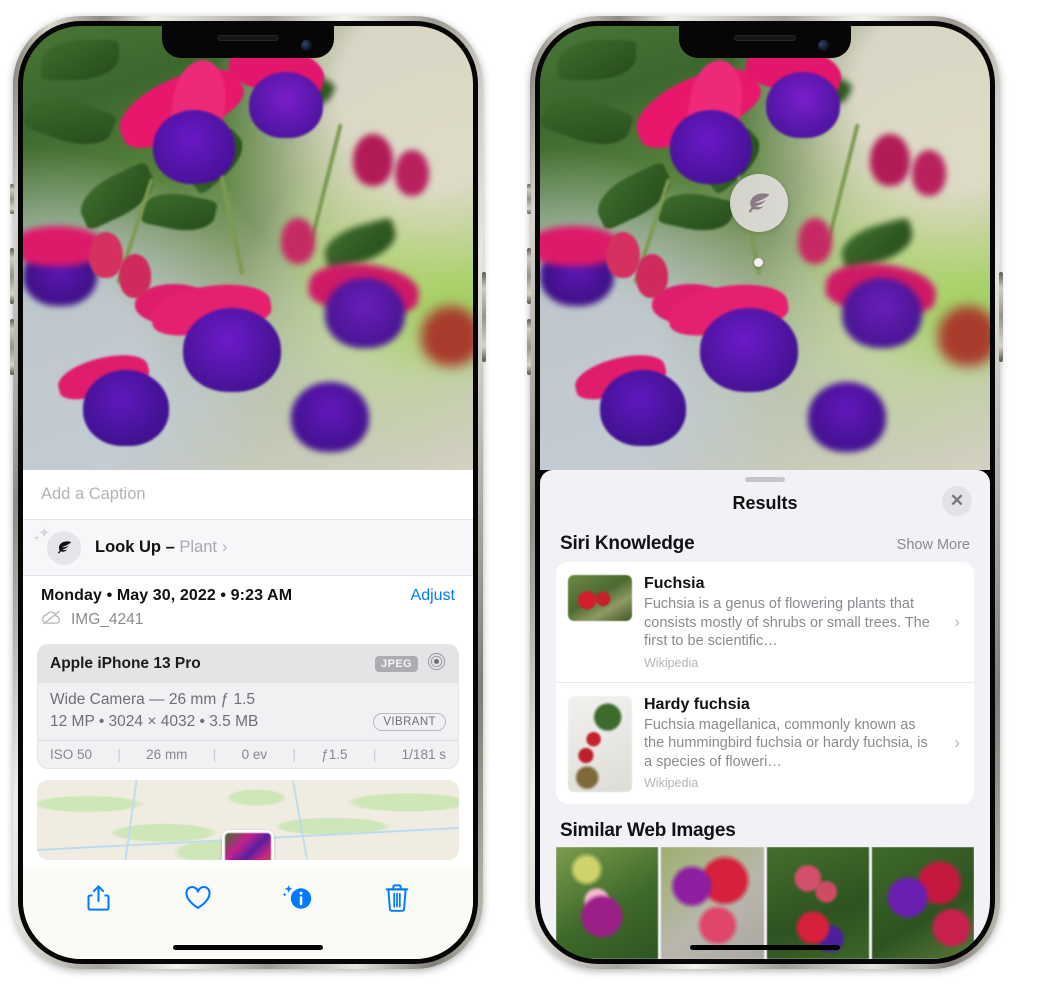 This screenshot has height=985, width=1055. Describe the element at coordinates (167, 754) in the screenshot. I see `exif-stat-focal: 26 mm` at that location.